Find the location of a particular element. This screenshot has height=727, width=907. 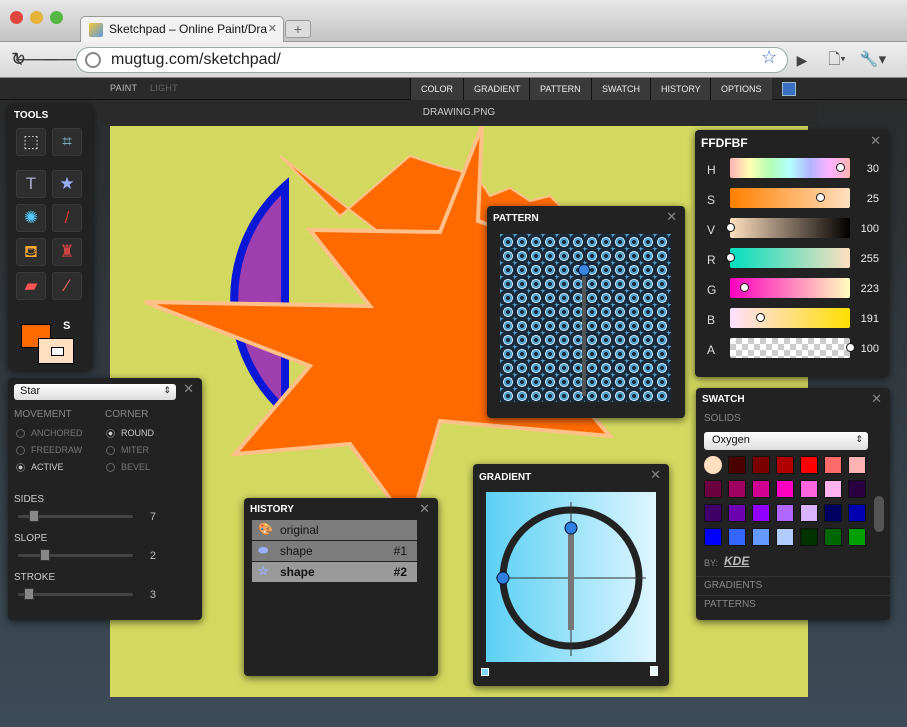

text-tool-icon: T is located at coordinates (31, 184).